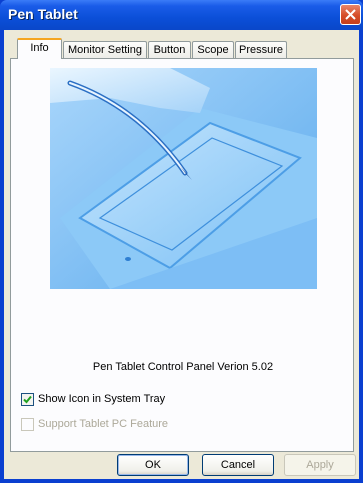  What do you see at coordinates (43, 14) in the screenshot?
I see `window-title: Pen Tablet` at bounding box center [43, 14].